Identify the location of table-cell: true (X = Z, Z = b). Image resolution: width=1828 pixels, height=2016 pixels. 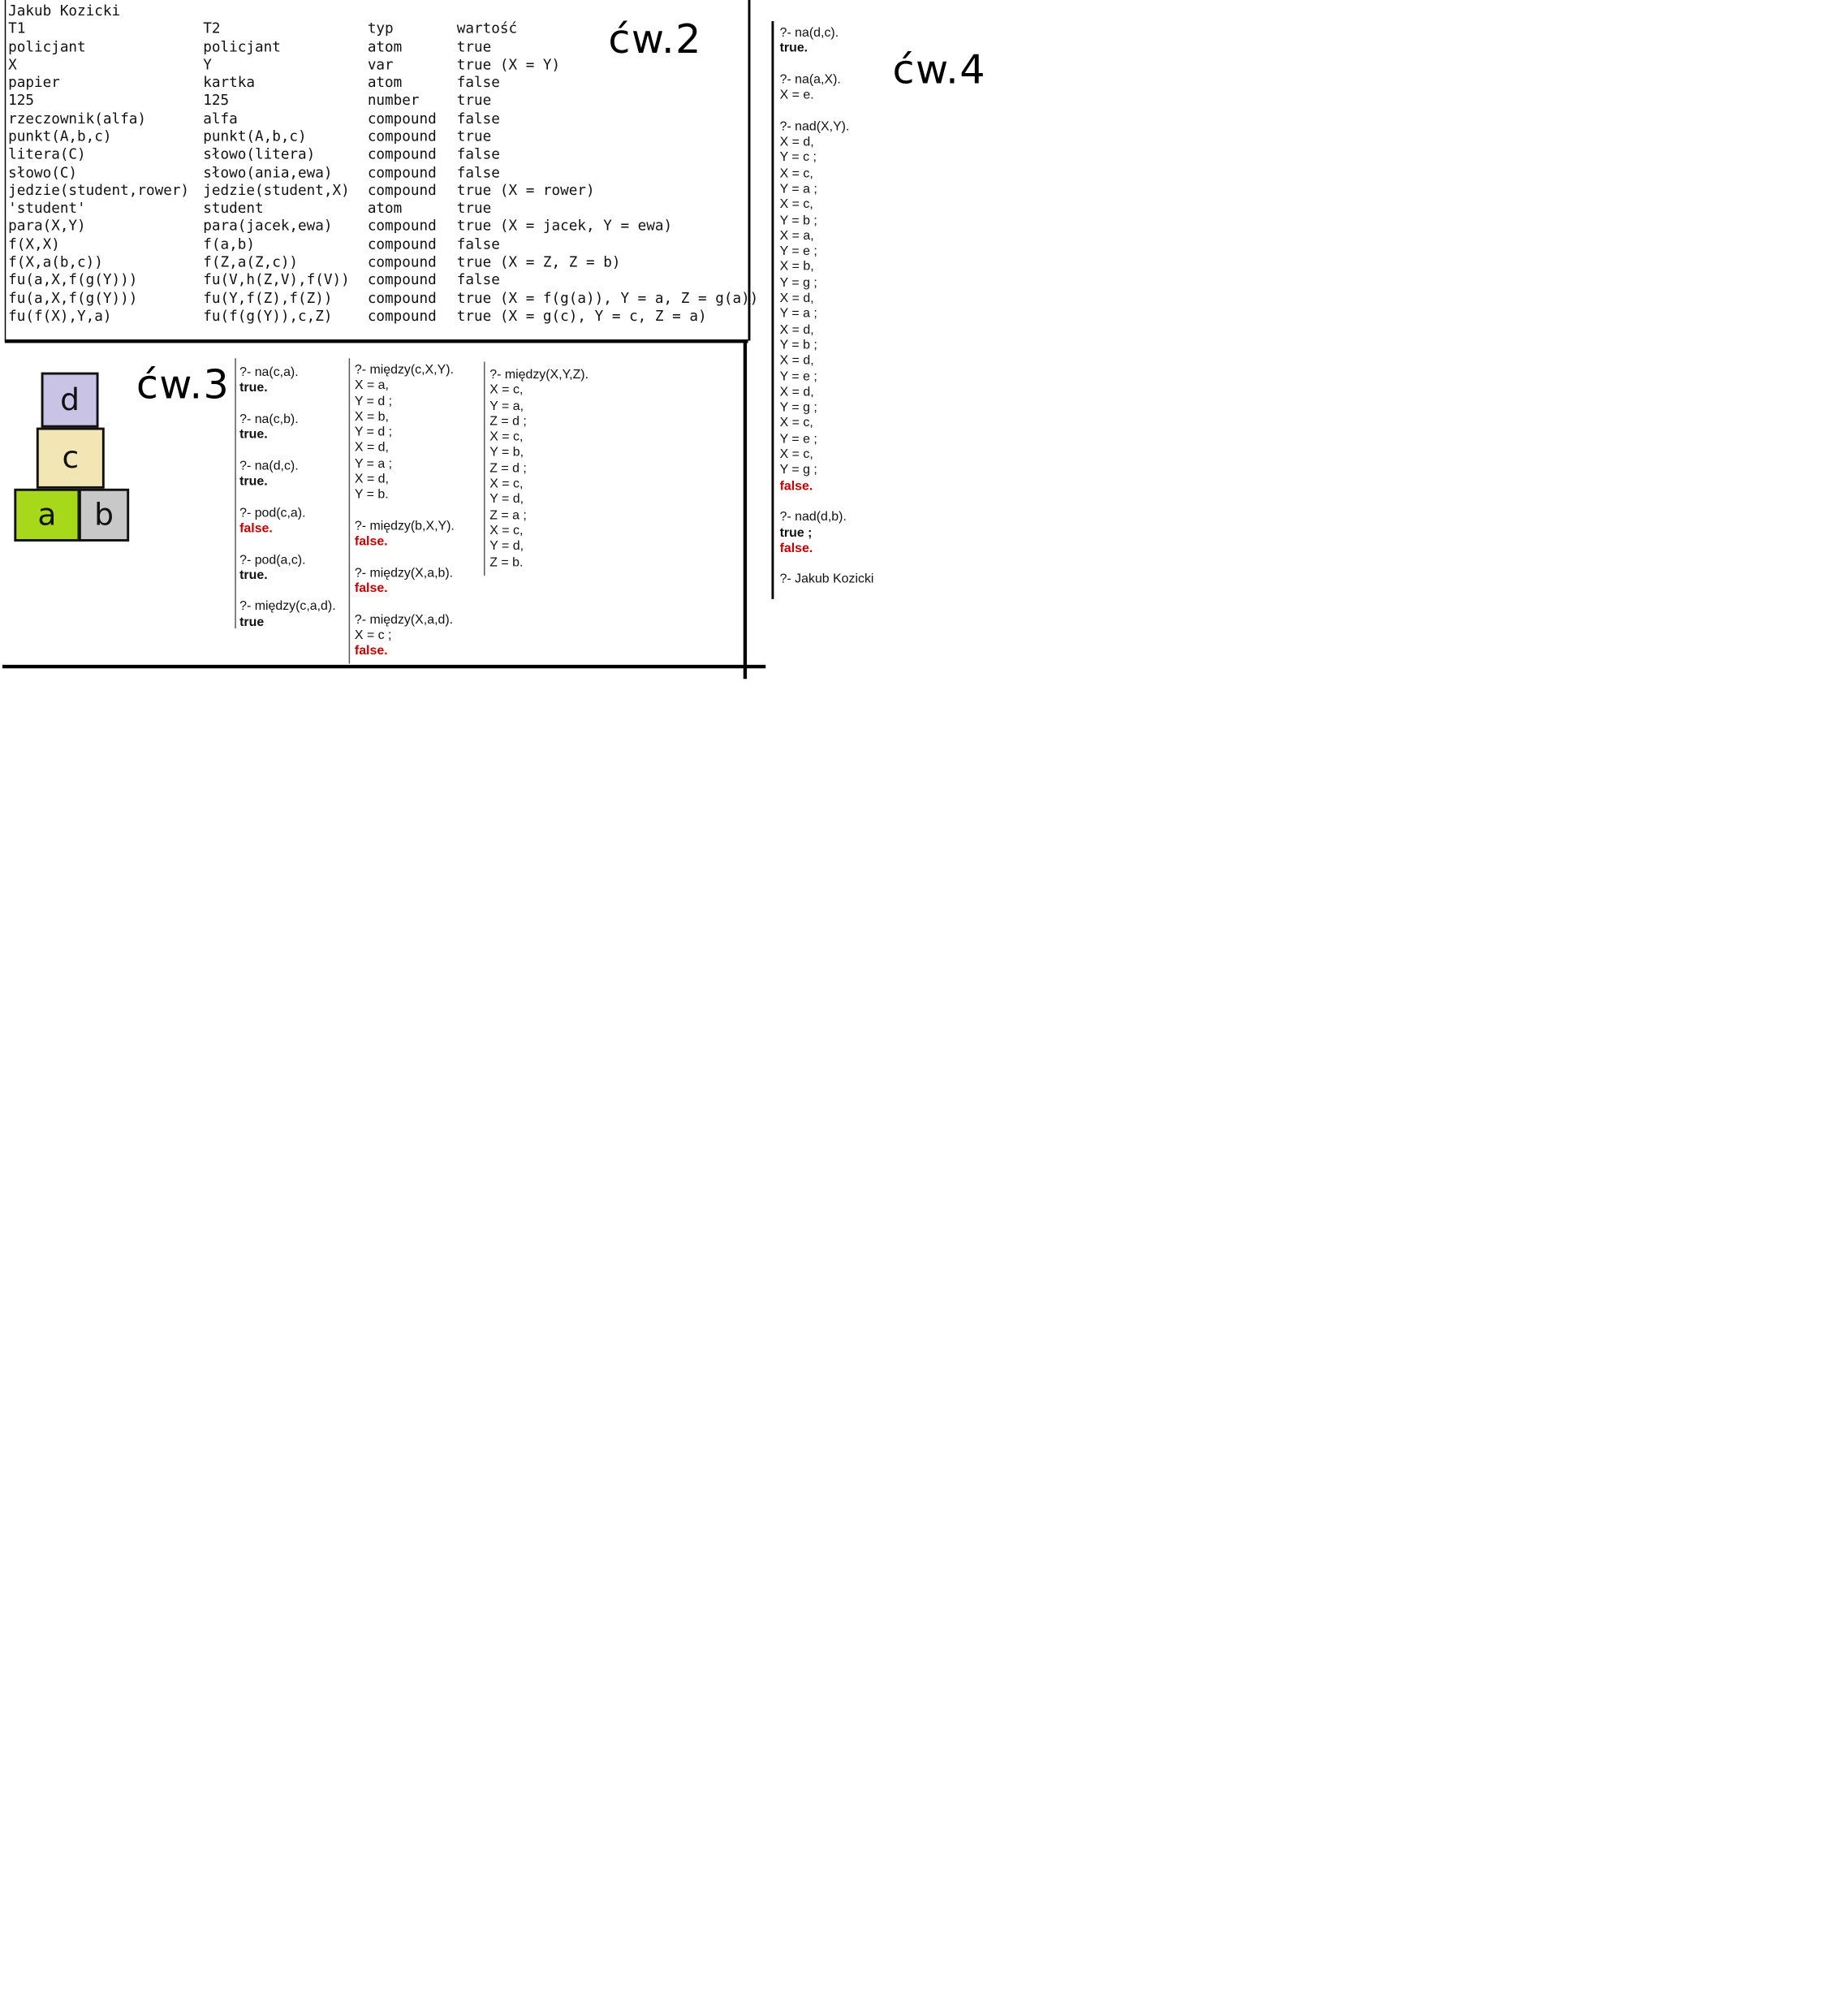
(538, 261).